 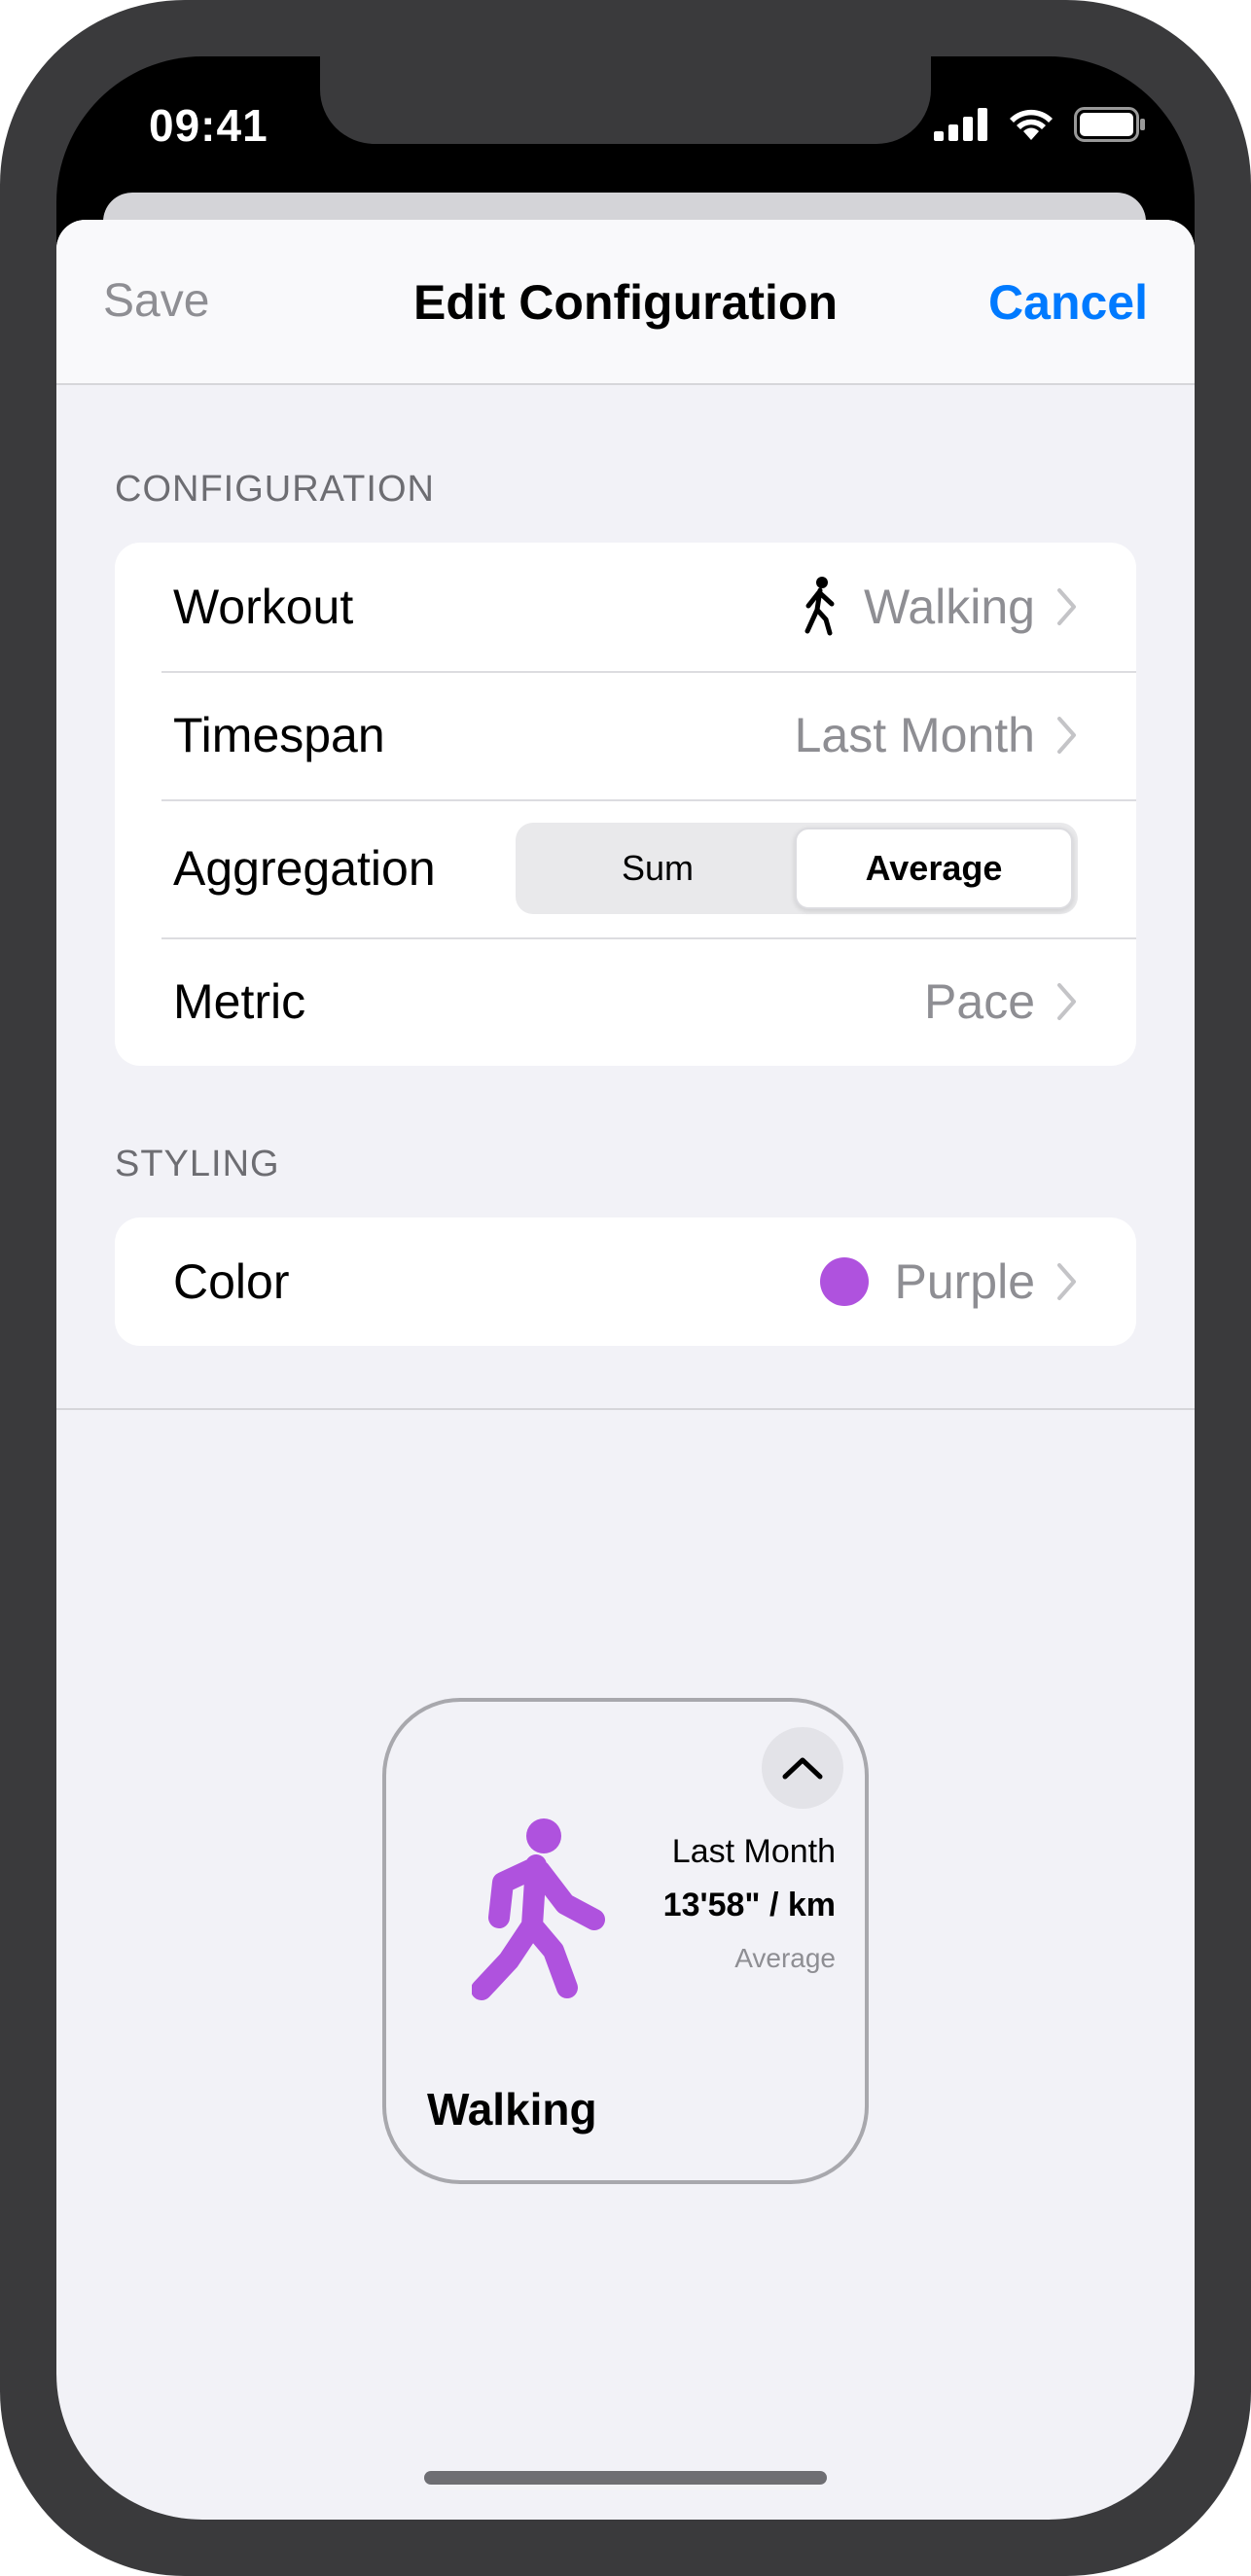 I want to click on timespan-row: Timespan Last Month, so click(x=625, y=735).